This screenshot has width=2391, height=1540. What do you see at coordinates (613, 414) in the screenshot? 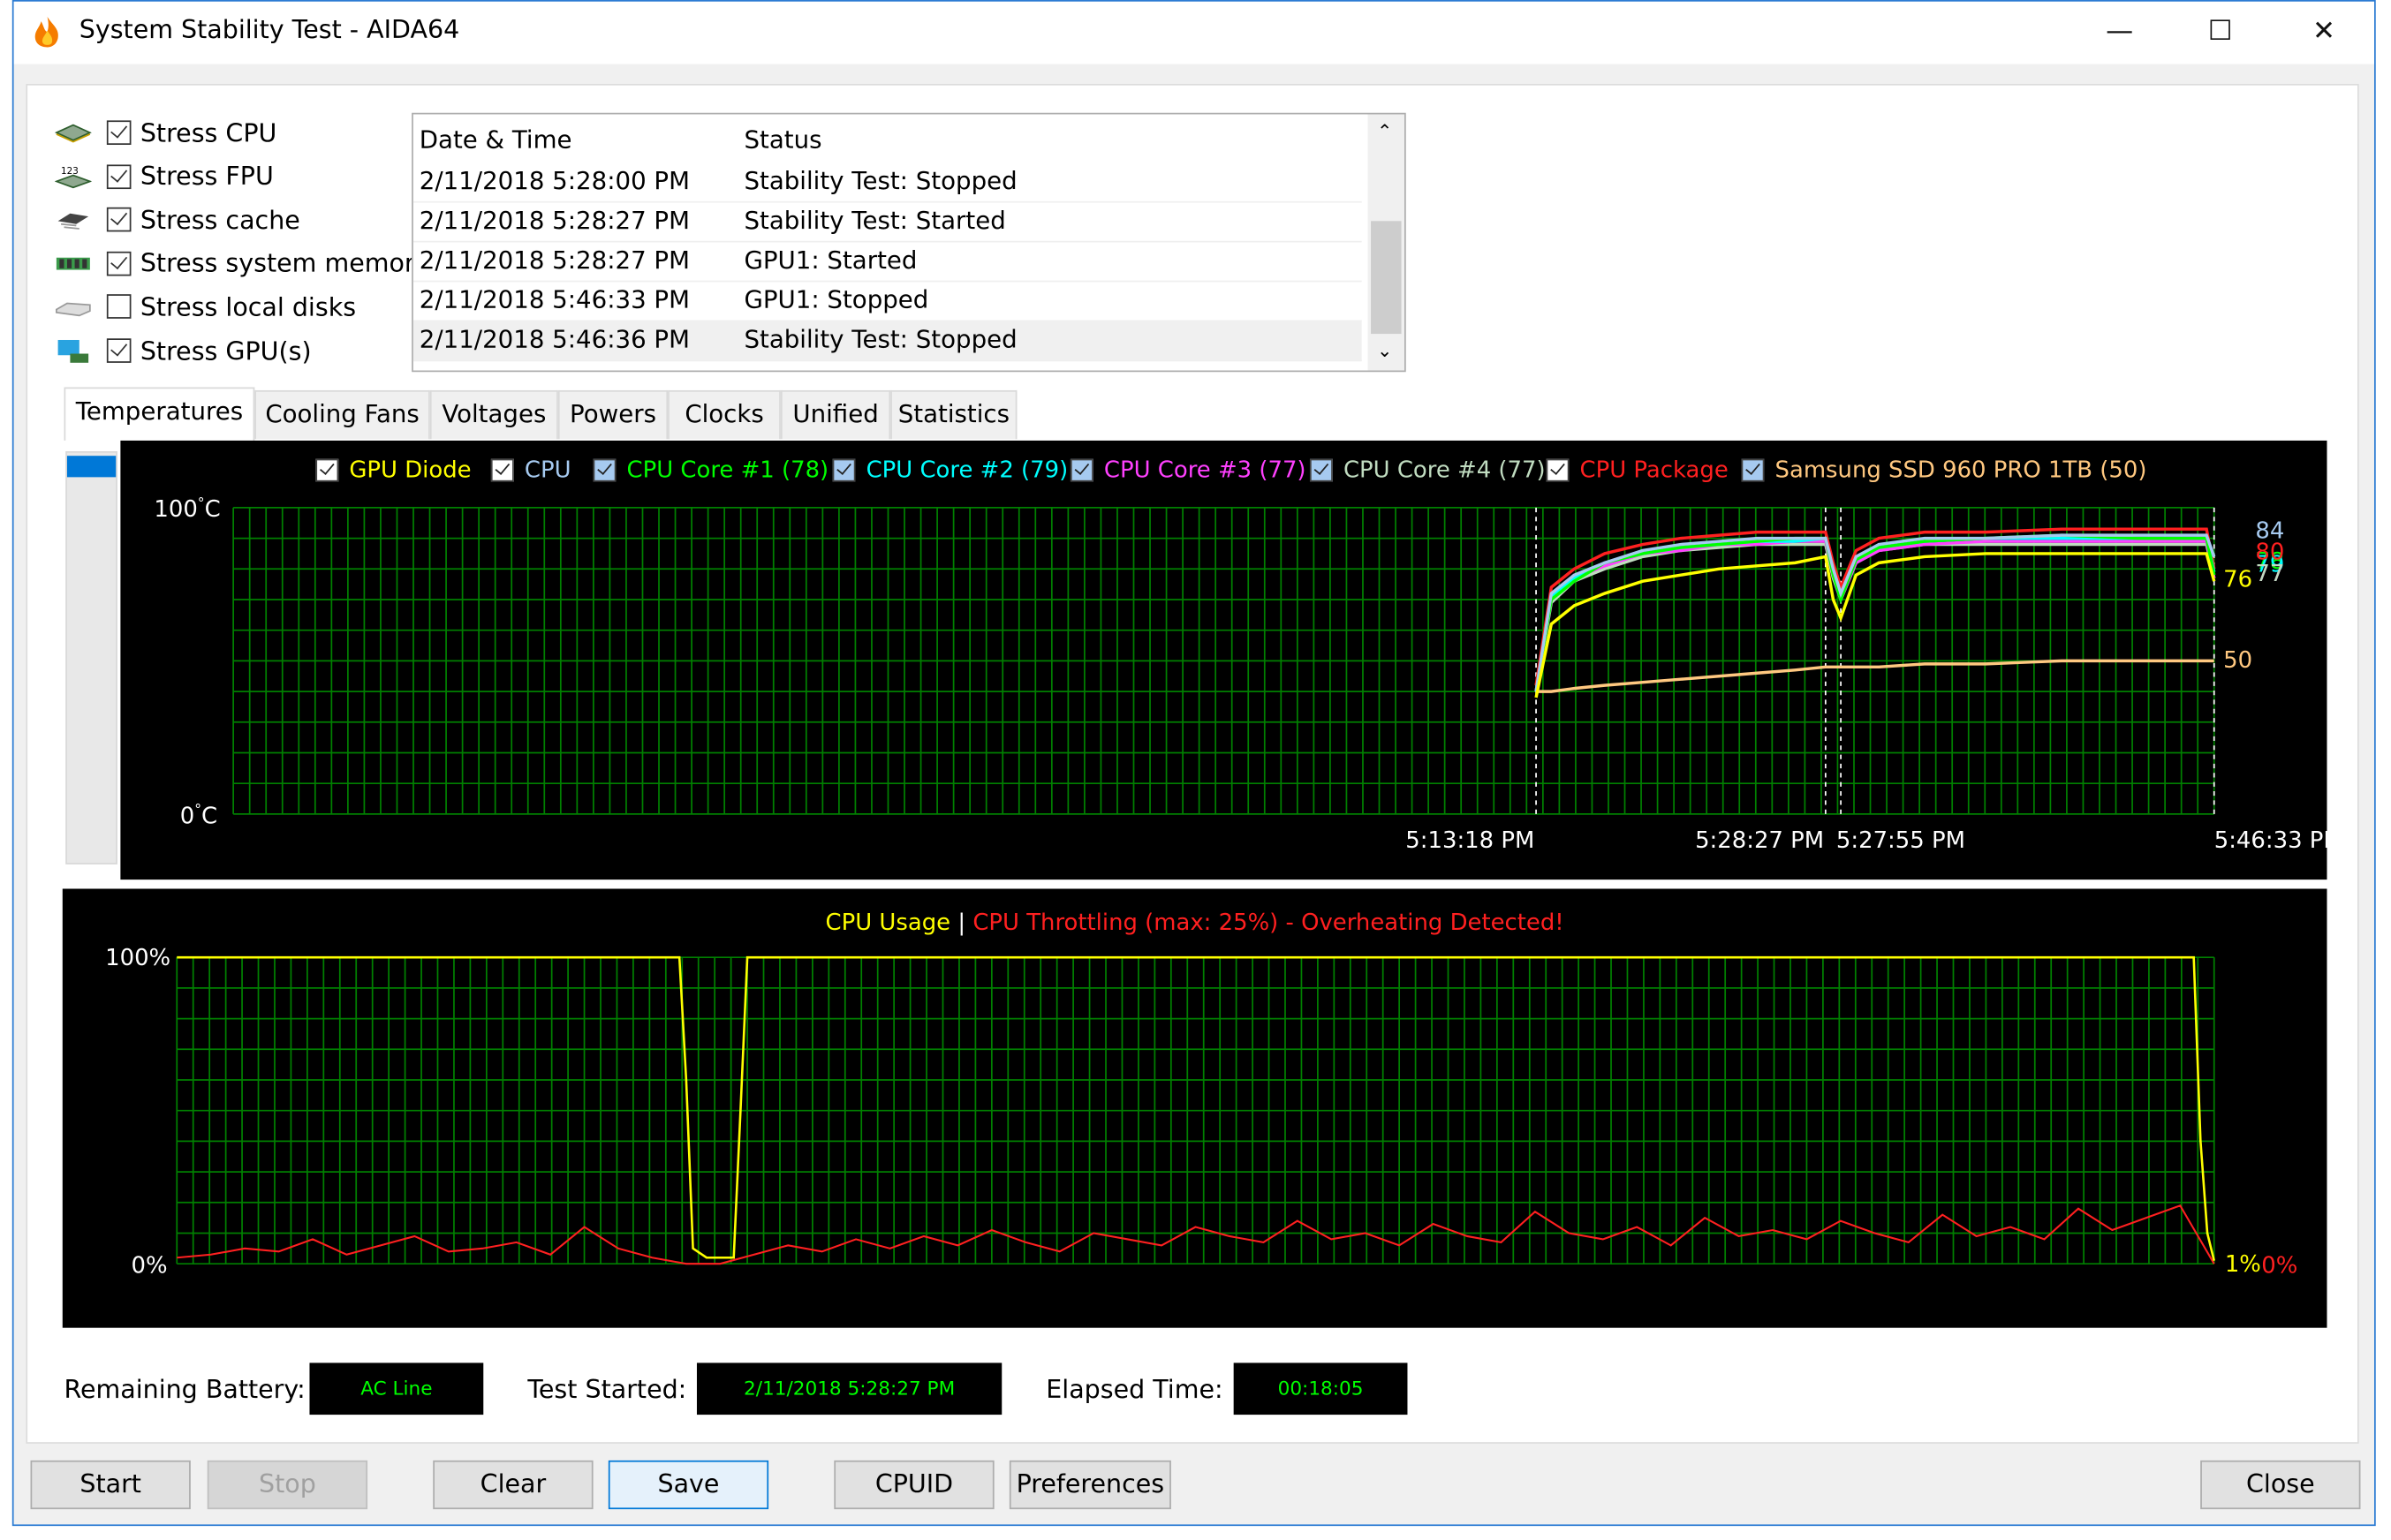
I see `tab-powers: Powers` at bounding box center [613, 414].